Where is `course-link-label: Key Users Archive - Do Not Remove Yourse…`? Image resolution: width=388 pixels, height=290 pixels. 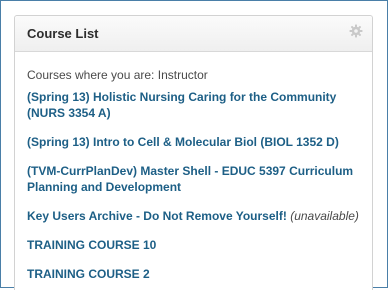 course-link-label: Key Users Archive - Do Not Remove Yourse… is located at coordinates (157, 216).